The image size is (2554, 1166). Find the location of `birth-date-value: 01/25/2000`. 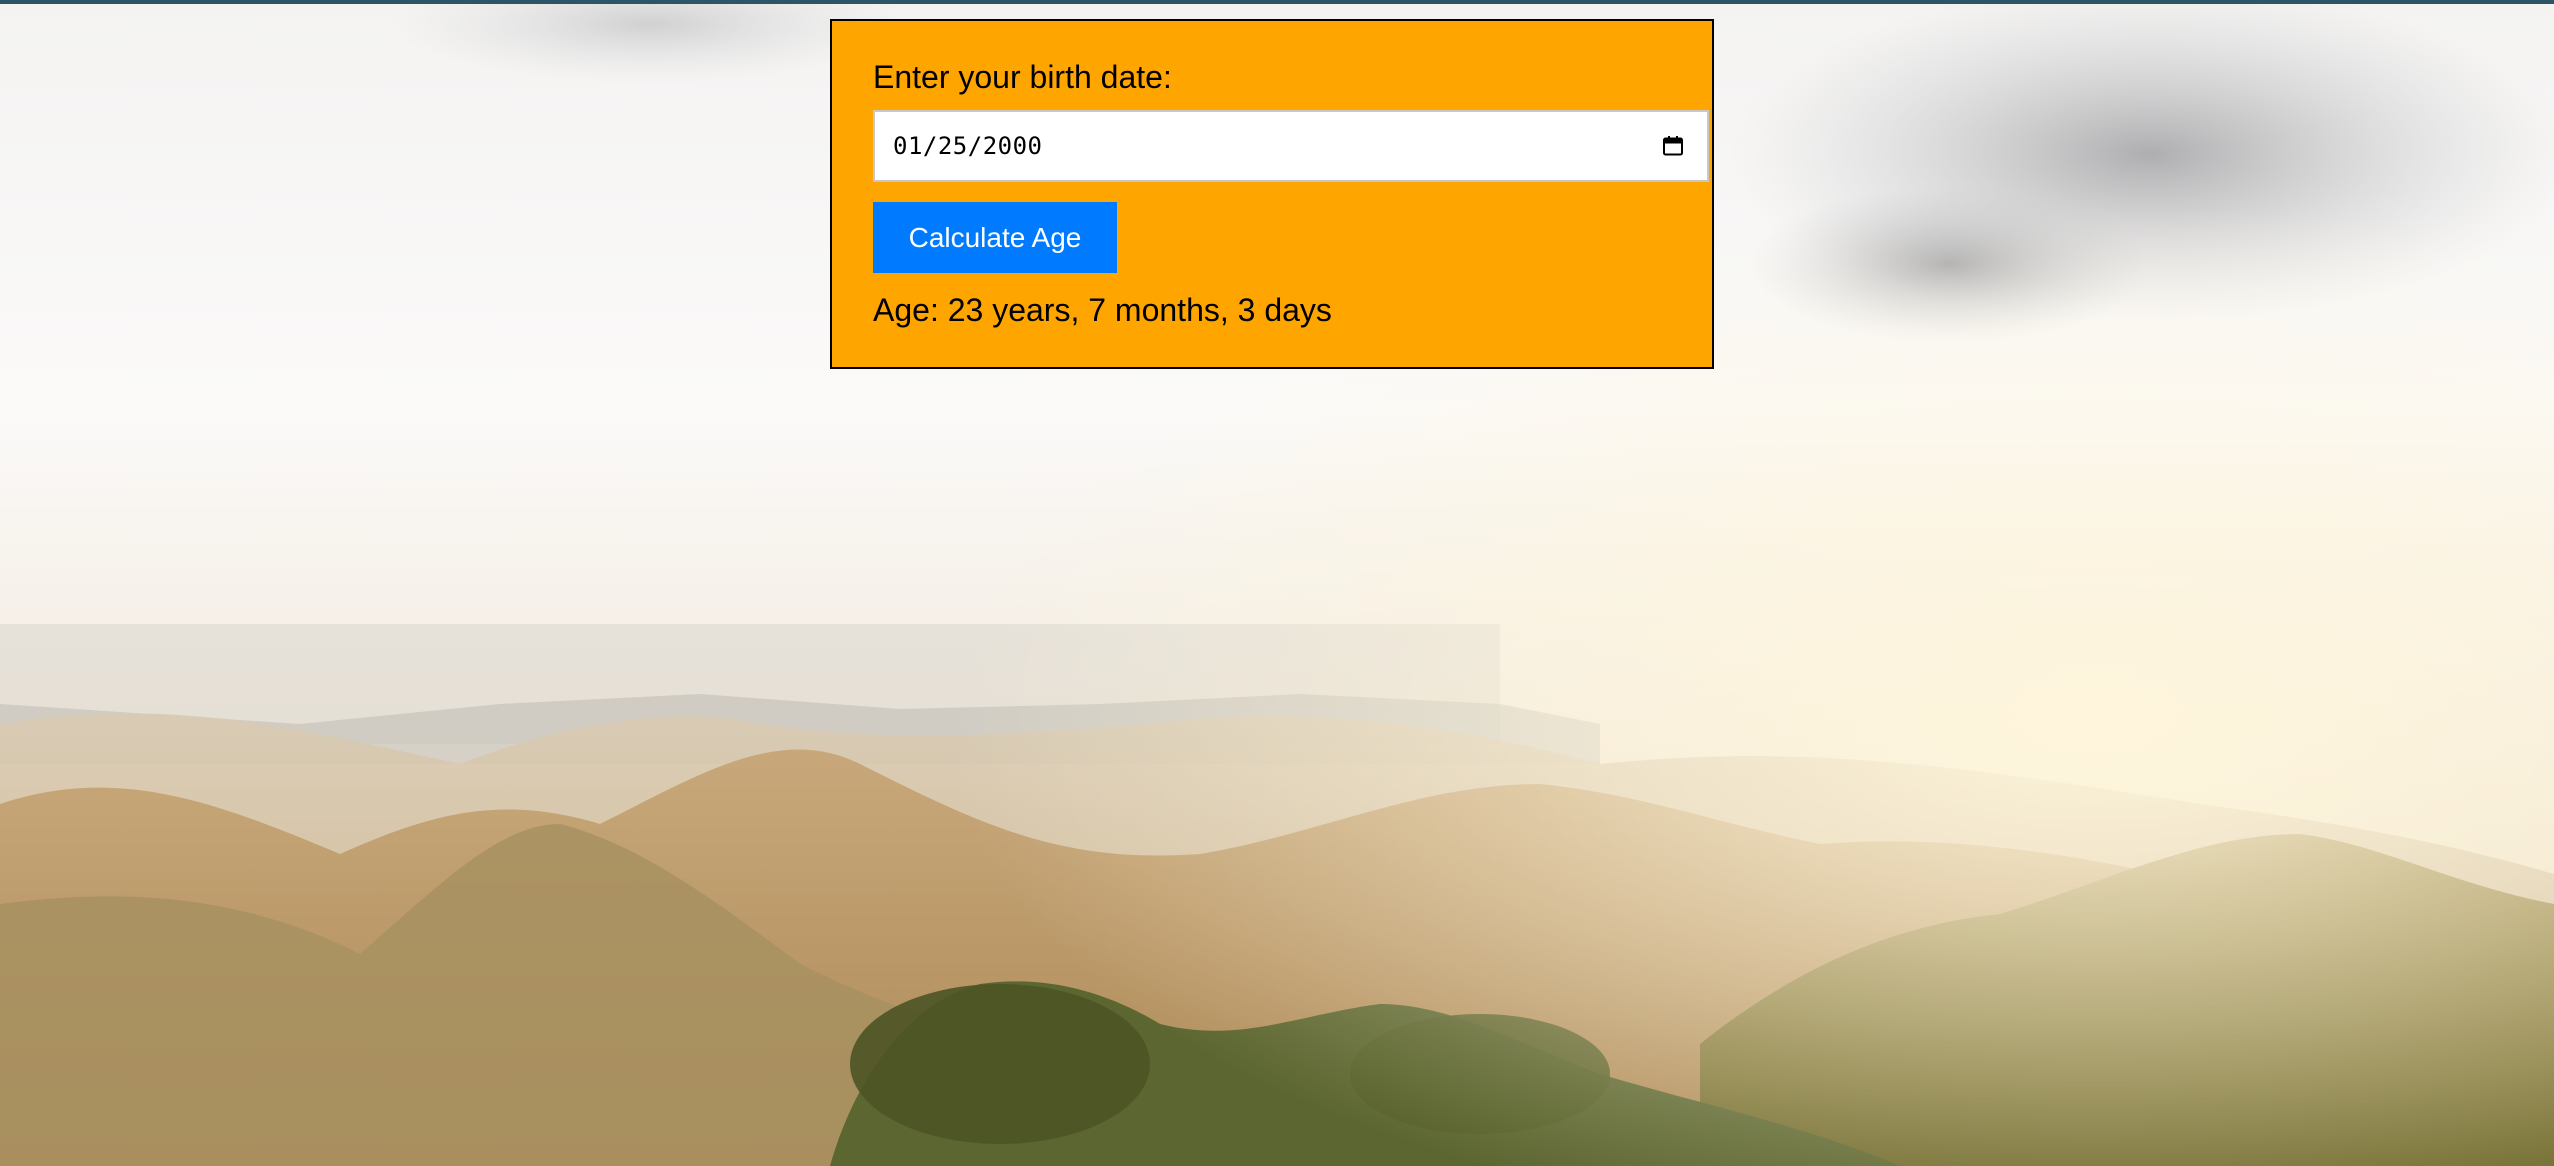

birth-date-value: 01/25/2000 is located at coordinates (968, 146).